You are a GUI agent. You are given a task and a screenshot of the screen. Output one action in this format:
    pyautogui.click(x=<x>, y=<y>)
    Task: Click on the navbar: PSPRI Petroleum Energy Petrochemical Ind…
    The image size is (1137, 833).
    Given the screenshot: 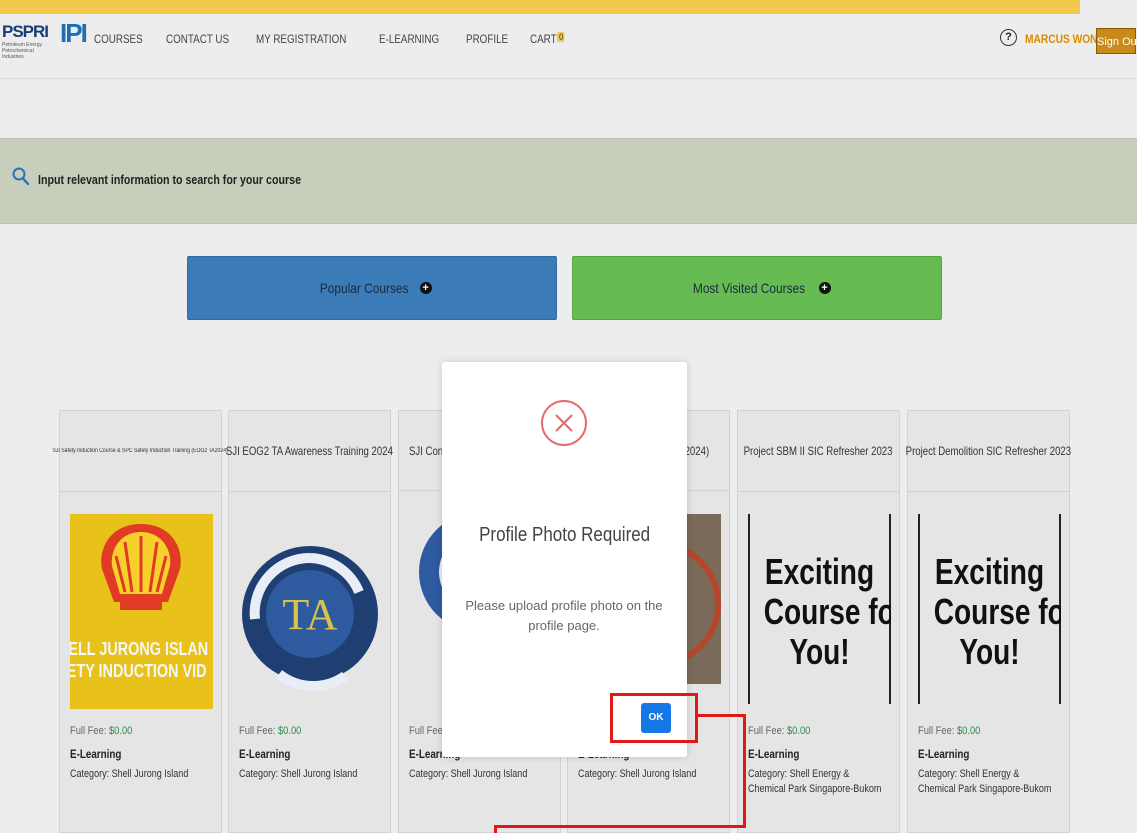 What is the action you would take?
    pyautogui.click(x=568, y=46)
    